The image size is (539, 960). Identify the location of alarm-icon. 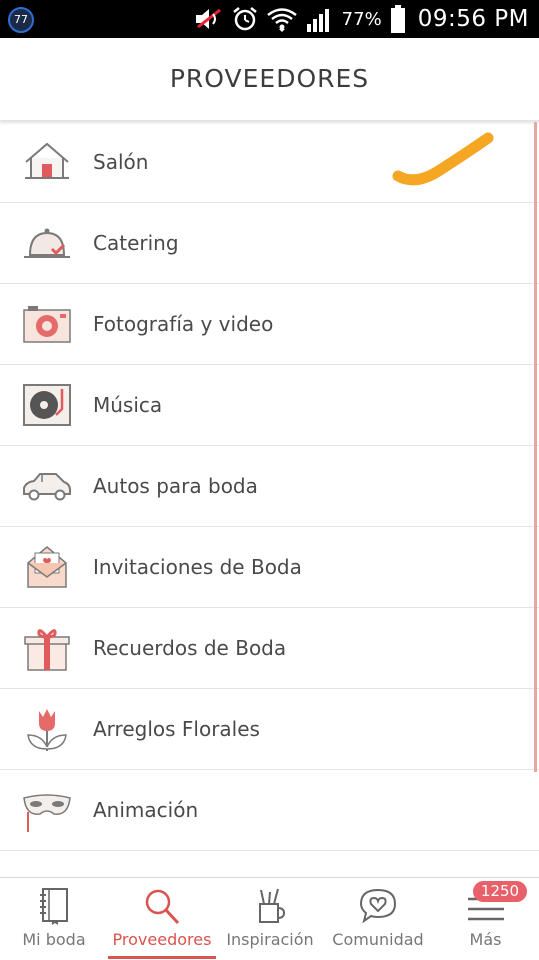
(244, 19).